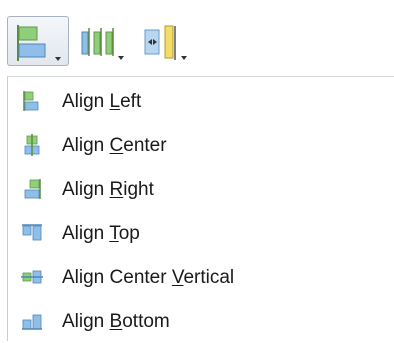 The height and width of the screenshot is (343, 394). Describe the element at coordinates (32, 322) in the screenshot. I see `align-bottom-icon` at that location.